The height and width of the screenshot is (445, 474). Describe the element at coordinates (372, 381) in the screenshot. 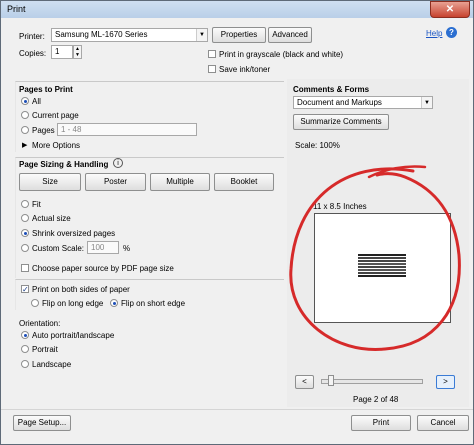

I see `page-slider` at that location.